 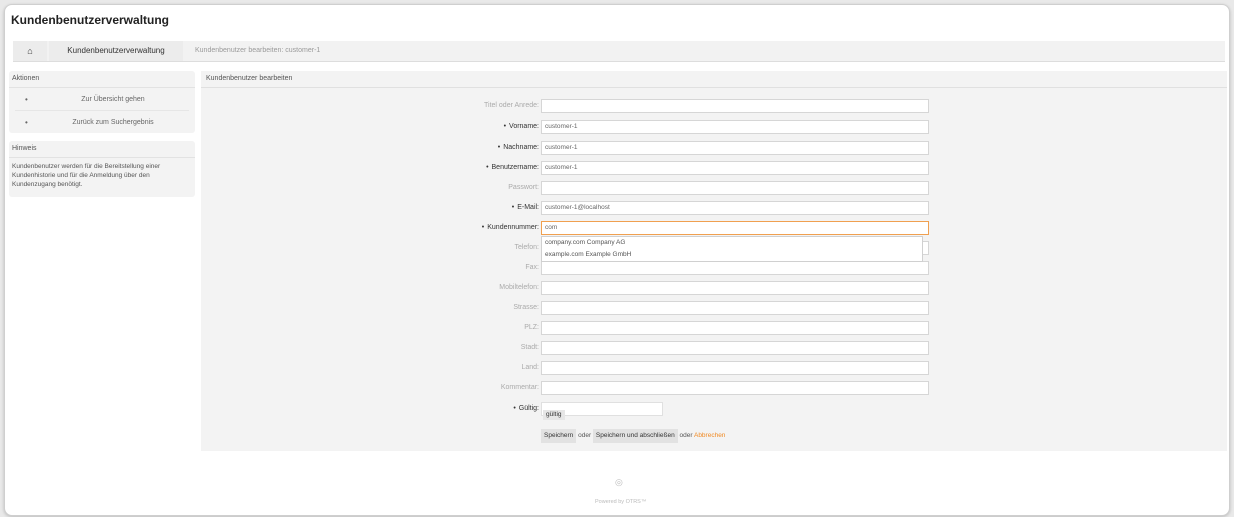 What do you see at coordinates (735, 127) in the screenshot?
I see `firstname-input: customer-1` at bounding box center [735, 127].